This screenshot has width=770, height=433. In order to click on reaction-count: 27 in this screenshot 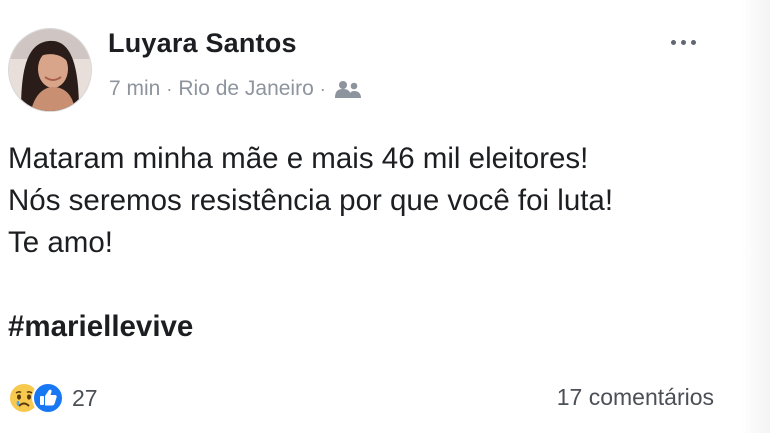, I will do `click(85, 397)`.